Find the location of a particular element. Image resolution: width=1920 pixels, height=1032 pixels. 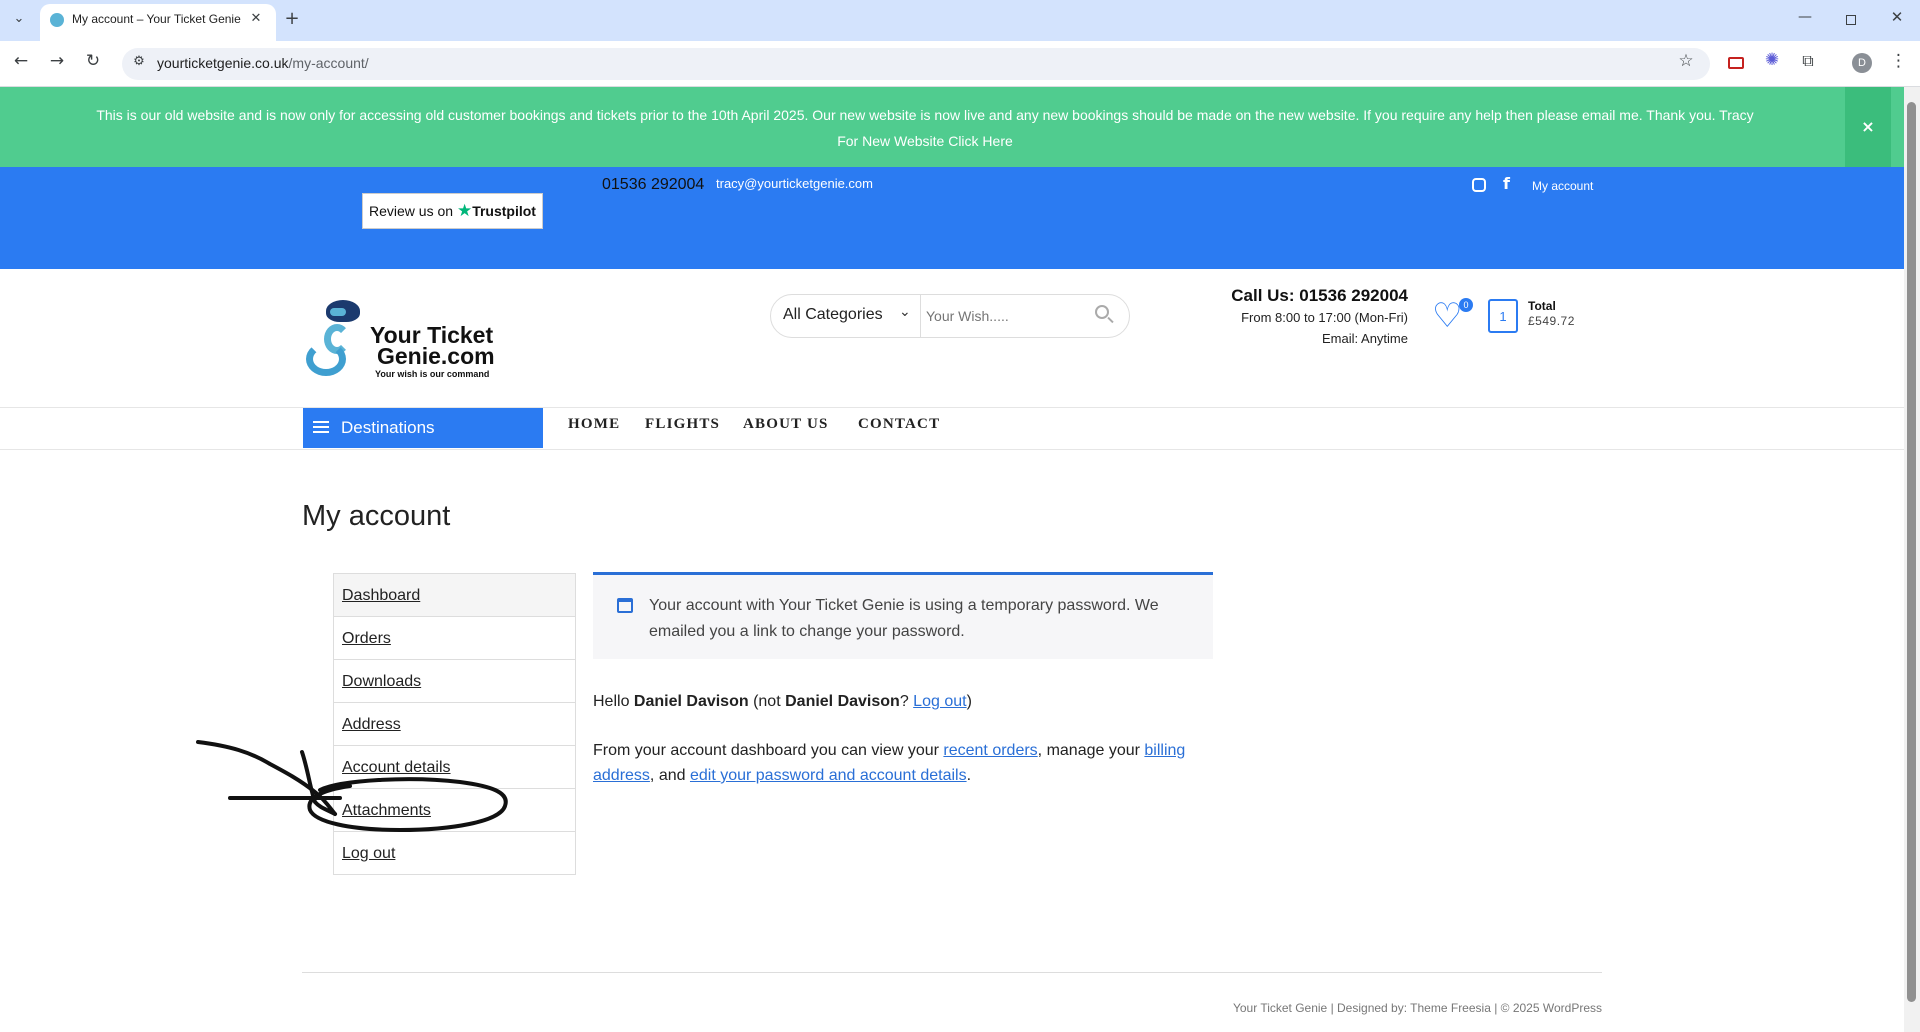

genie-logo-icon is located at coordinates (336, 338).